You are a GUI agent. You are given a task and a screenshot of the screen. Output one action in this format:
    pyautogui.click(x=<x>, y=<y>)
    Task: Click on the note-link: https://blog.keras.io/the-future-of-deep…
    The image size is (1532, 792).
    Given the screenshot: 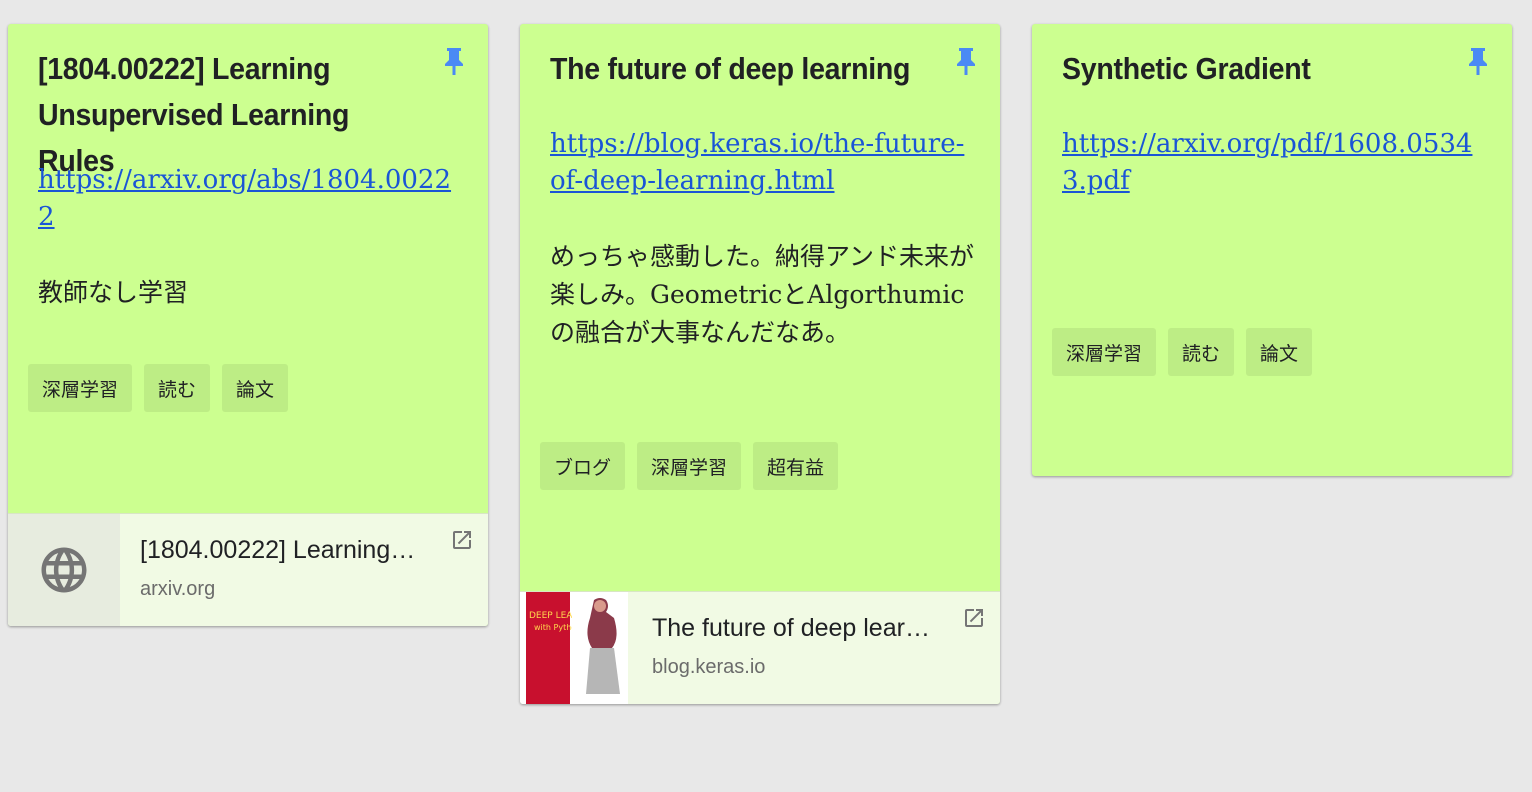 What is the action you would take?
    pyautogui.click(x=758, y=163)
    